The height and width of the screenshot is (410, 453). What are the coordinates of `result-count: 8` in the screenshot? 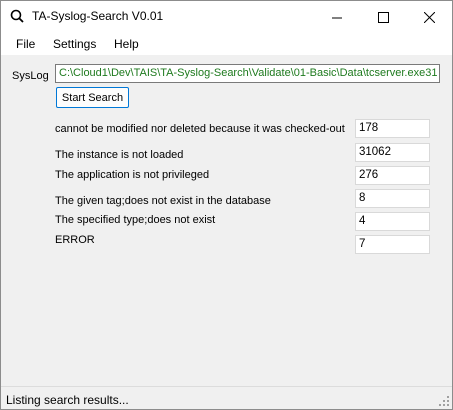 It's located at (392, 198).